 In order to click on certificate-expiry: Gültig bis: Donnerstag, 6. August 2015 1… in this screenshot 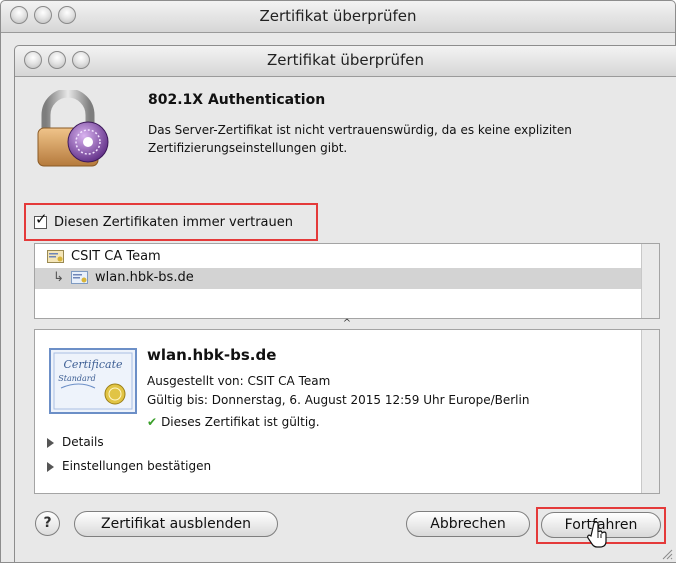, I will do `click(338, 400)`.